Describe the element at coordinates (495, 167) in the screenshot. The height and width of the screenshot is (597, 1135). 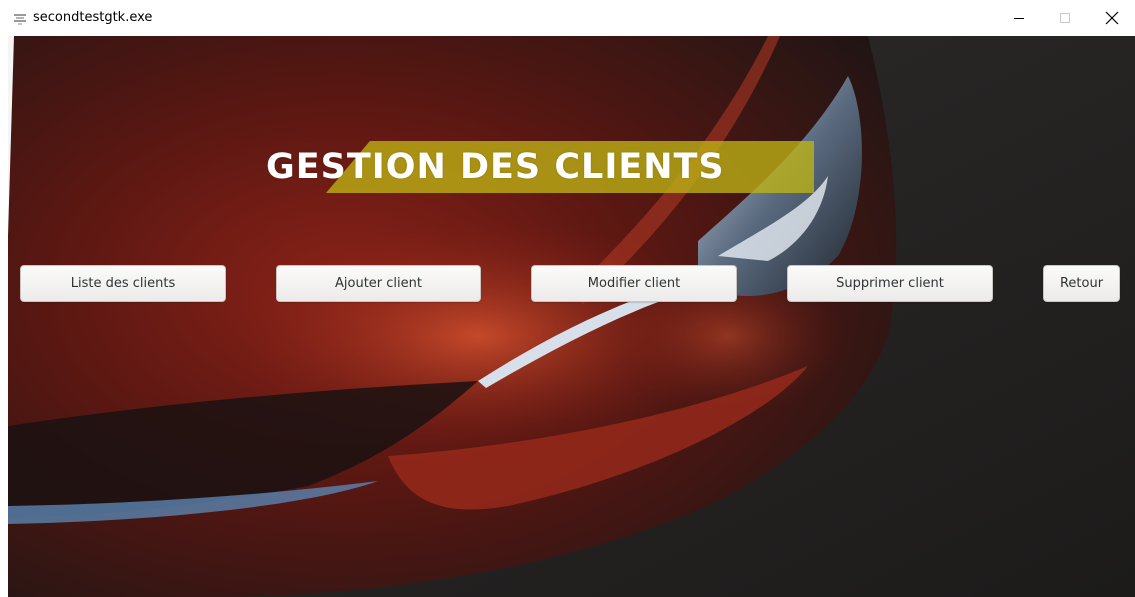
I see `page-title: GESTION DES CLIENTS` at that location.